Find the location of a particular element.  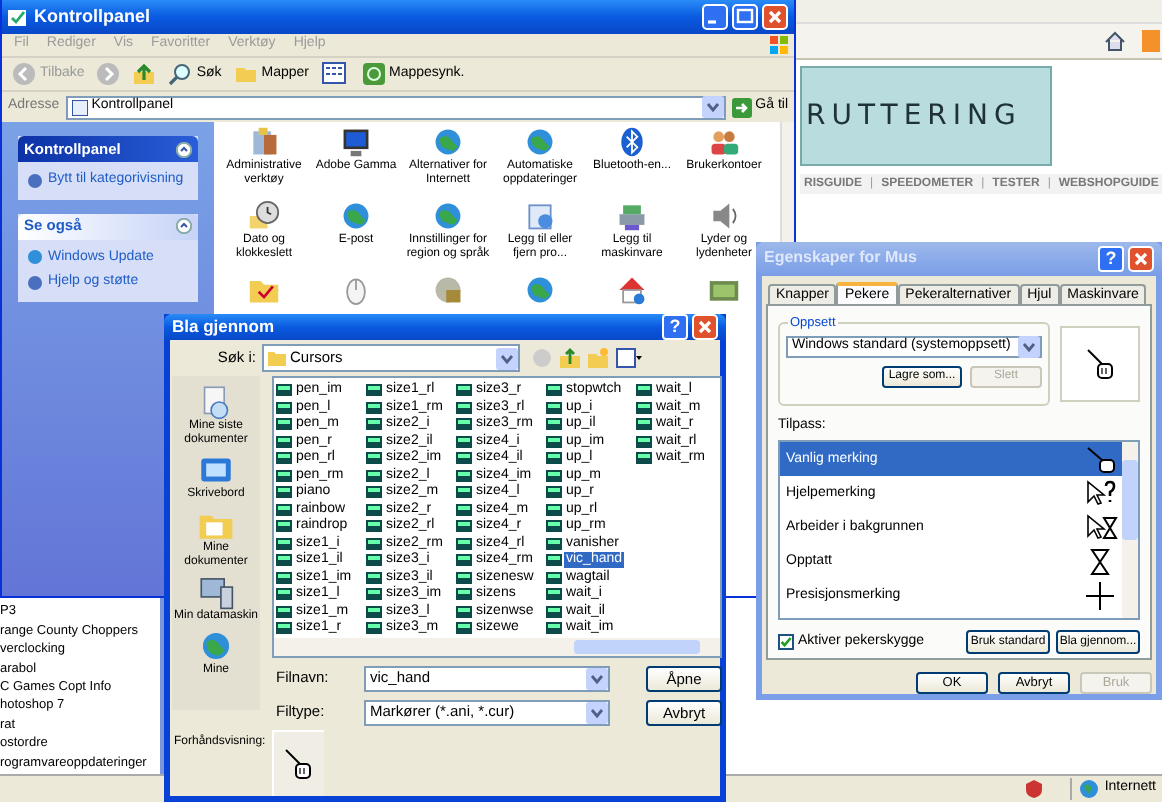

horizontal-scrollbar is located at coordinates (497, 647).